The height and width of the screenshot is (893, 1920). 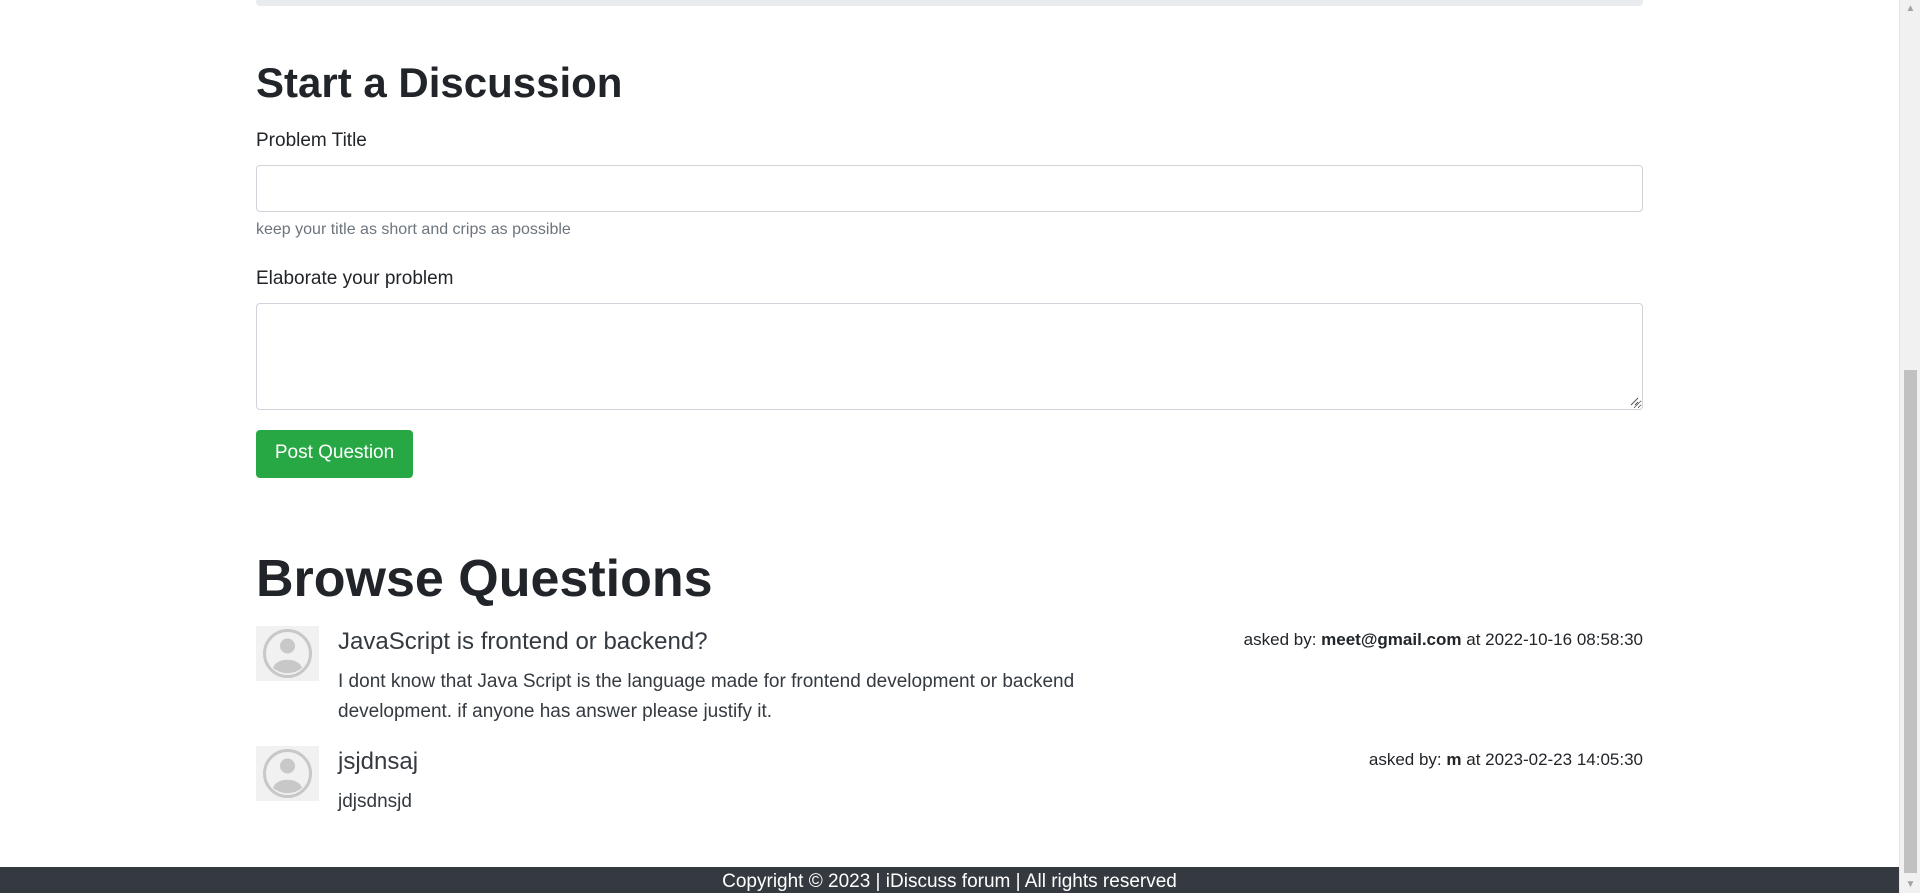 What do you see at coordinates (334, 454) in the screenshot?
I see `post-question-button: Post Question` at bounding box center [334, 454].